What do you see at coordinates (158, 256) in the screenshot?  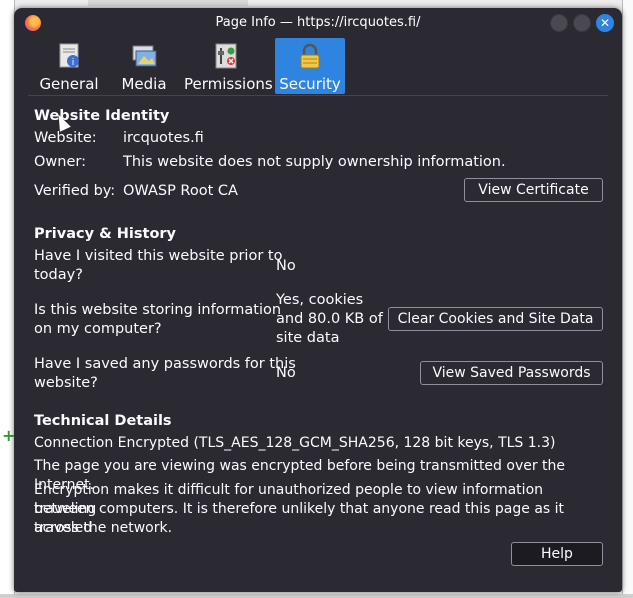 I see `visited-question-line1: Have I visited this website prior to` at bounding box center [158, 256].